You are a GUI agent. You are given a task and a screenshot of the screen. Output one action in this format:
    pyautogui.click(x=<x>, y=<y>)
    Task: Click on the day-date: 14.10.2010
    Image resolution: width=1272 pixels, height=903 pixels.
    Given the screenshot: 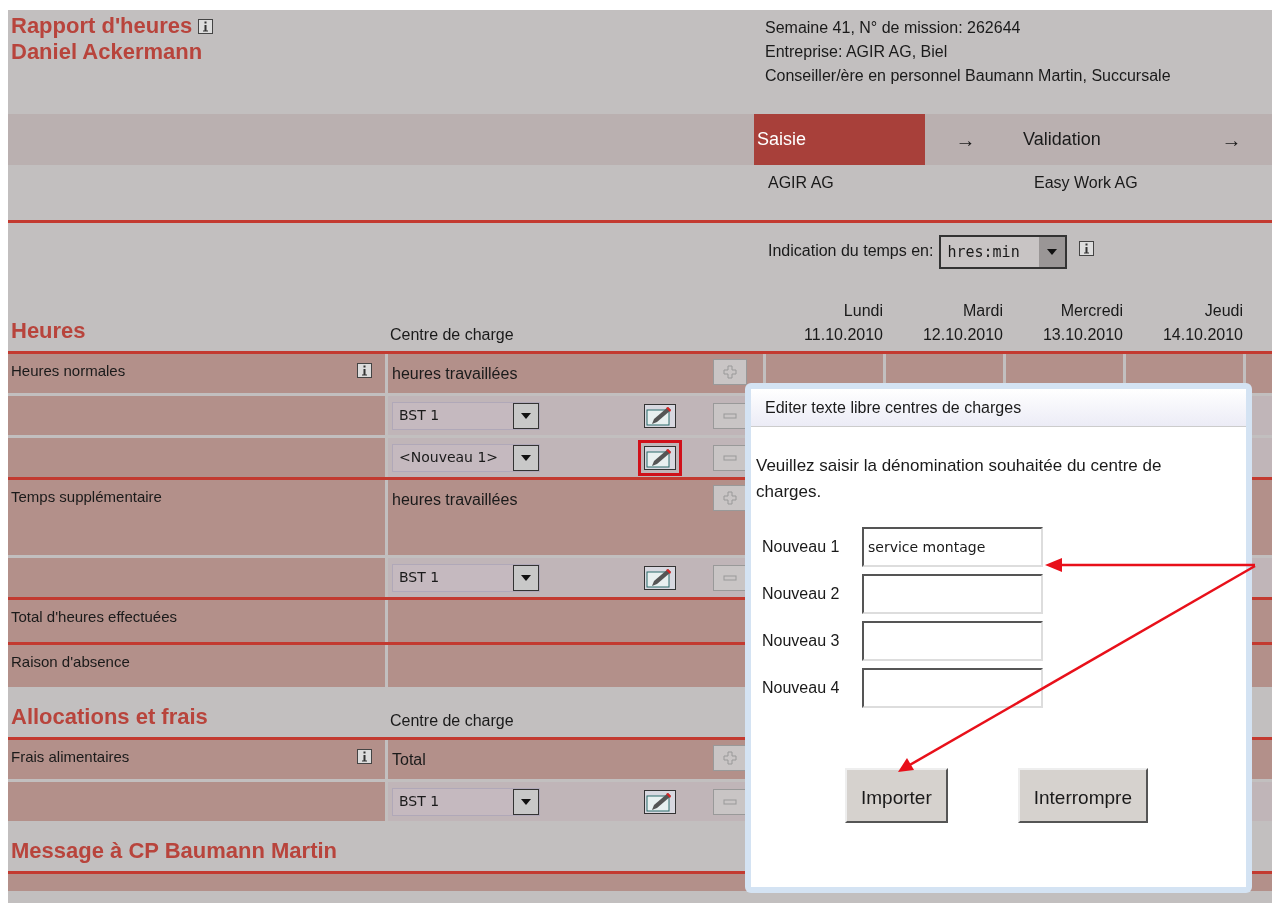 What is the action you would take?
    pyautogui.click(x=1202, y=335)
    